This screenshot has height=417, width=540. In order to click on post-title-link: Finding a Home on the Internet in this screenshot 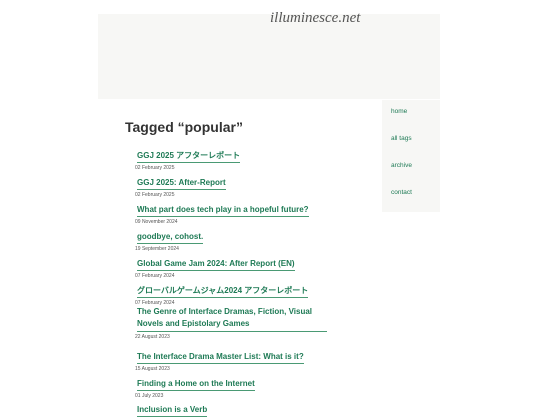, I will do `click(196, 385)`.